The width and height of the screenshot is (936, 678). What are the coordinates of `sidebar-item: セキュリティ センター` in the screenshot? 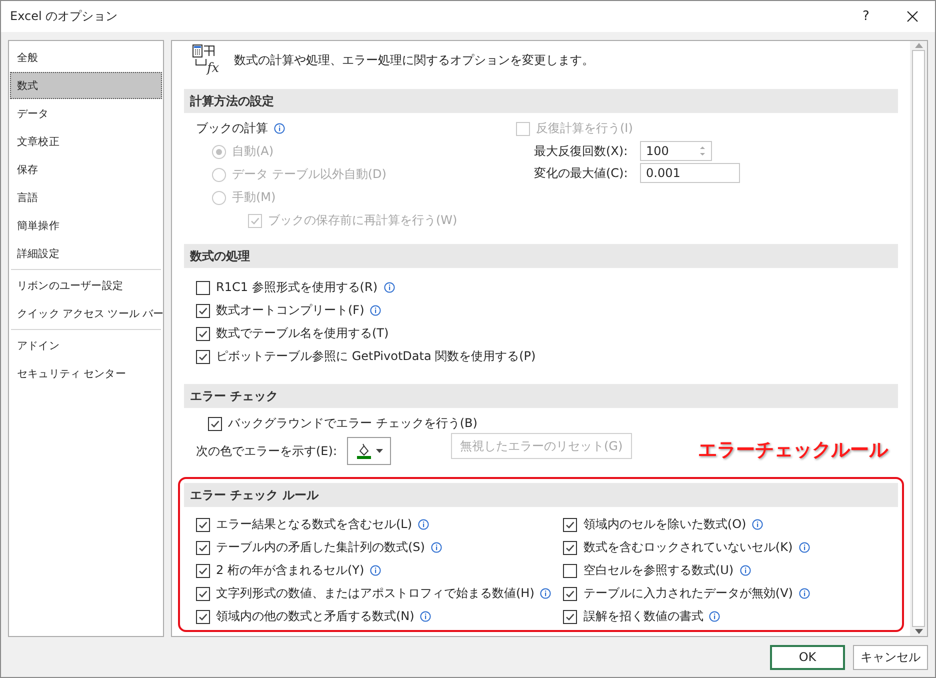 It's located at (86, 373).